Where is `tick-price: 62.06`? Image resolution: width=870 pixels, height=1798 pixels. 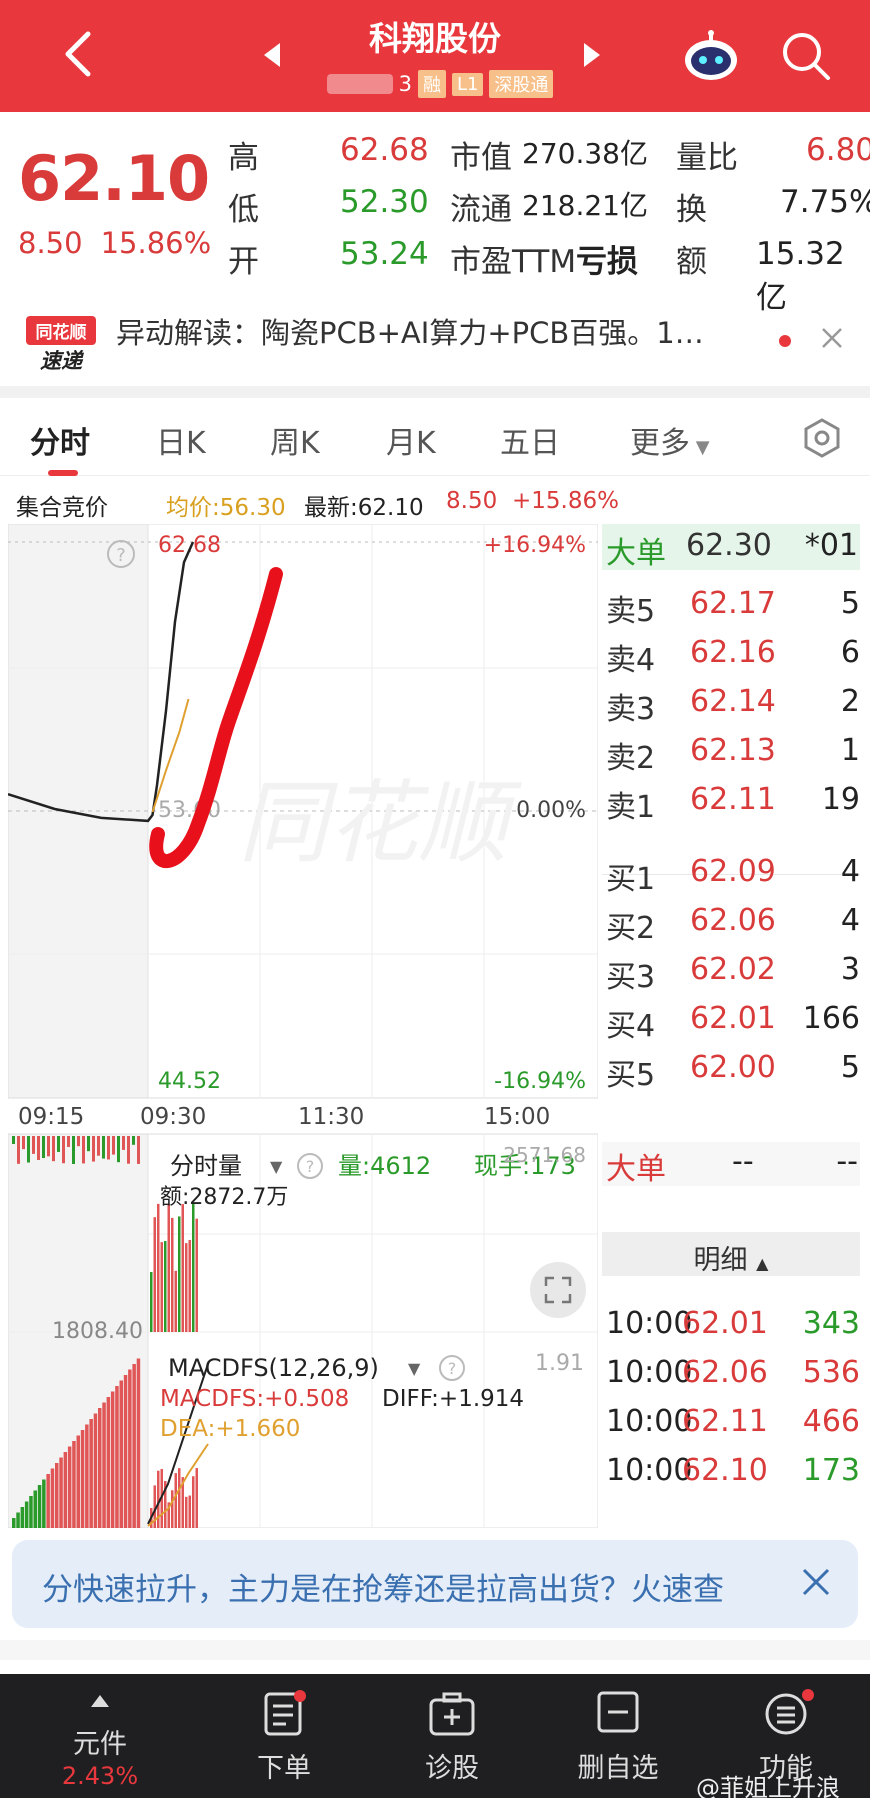 tick-price: 62.06 is located at coordinates (725, 1372).